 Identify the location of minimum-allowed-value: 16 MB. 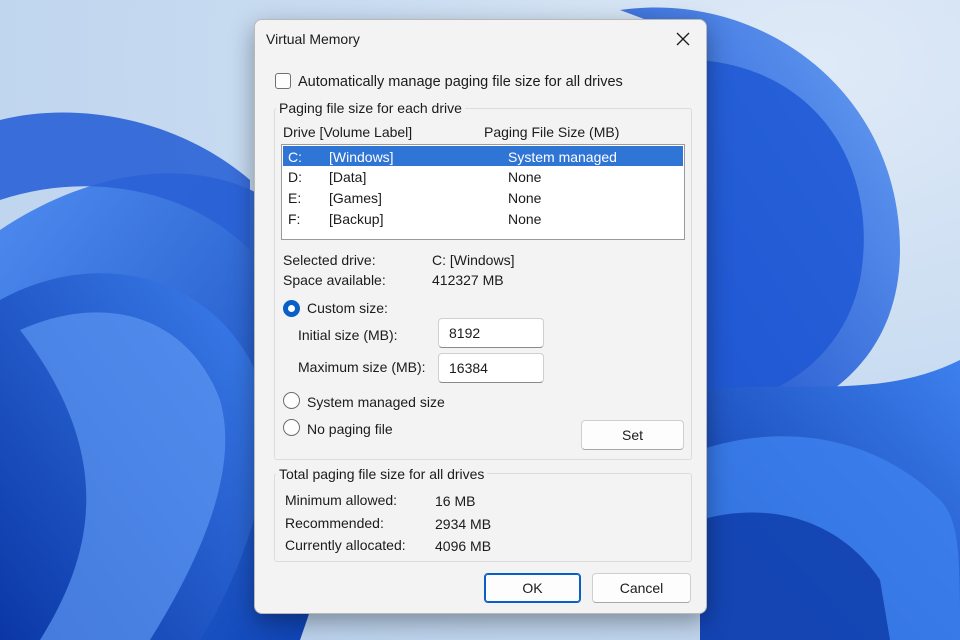
(455, 501).